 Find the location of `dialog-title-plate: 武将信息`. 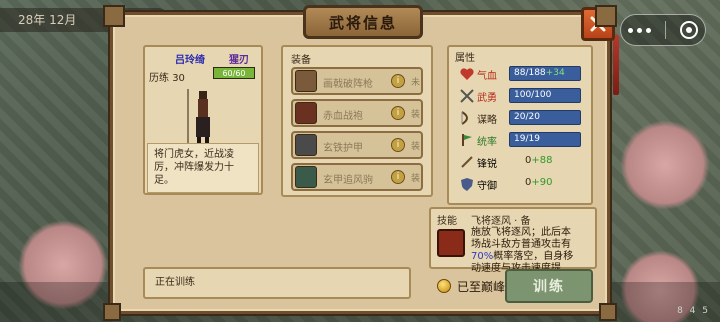

dialog-title-plate: 武将信息 is located at coordinates (363, 22).